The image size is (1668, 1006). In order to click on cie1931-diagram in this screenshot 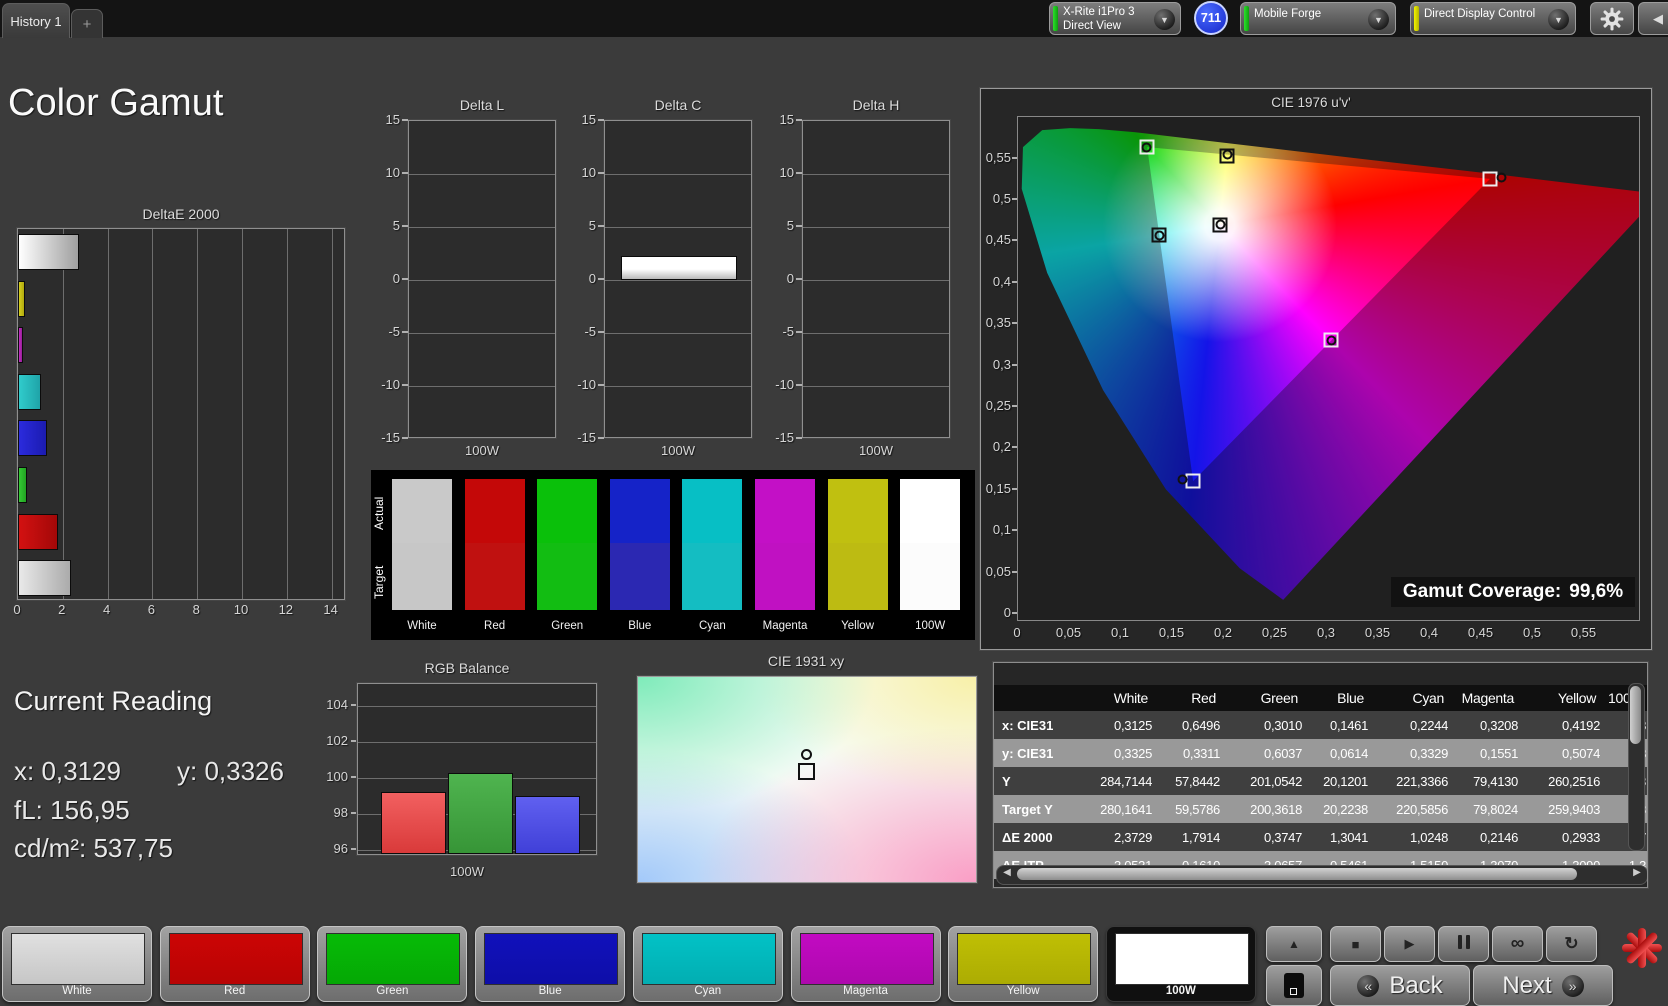, I will do `click(807, 779)`.